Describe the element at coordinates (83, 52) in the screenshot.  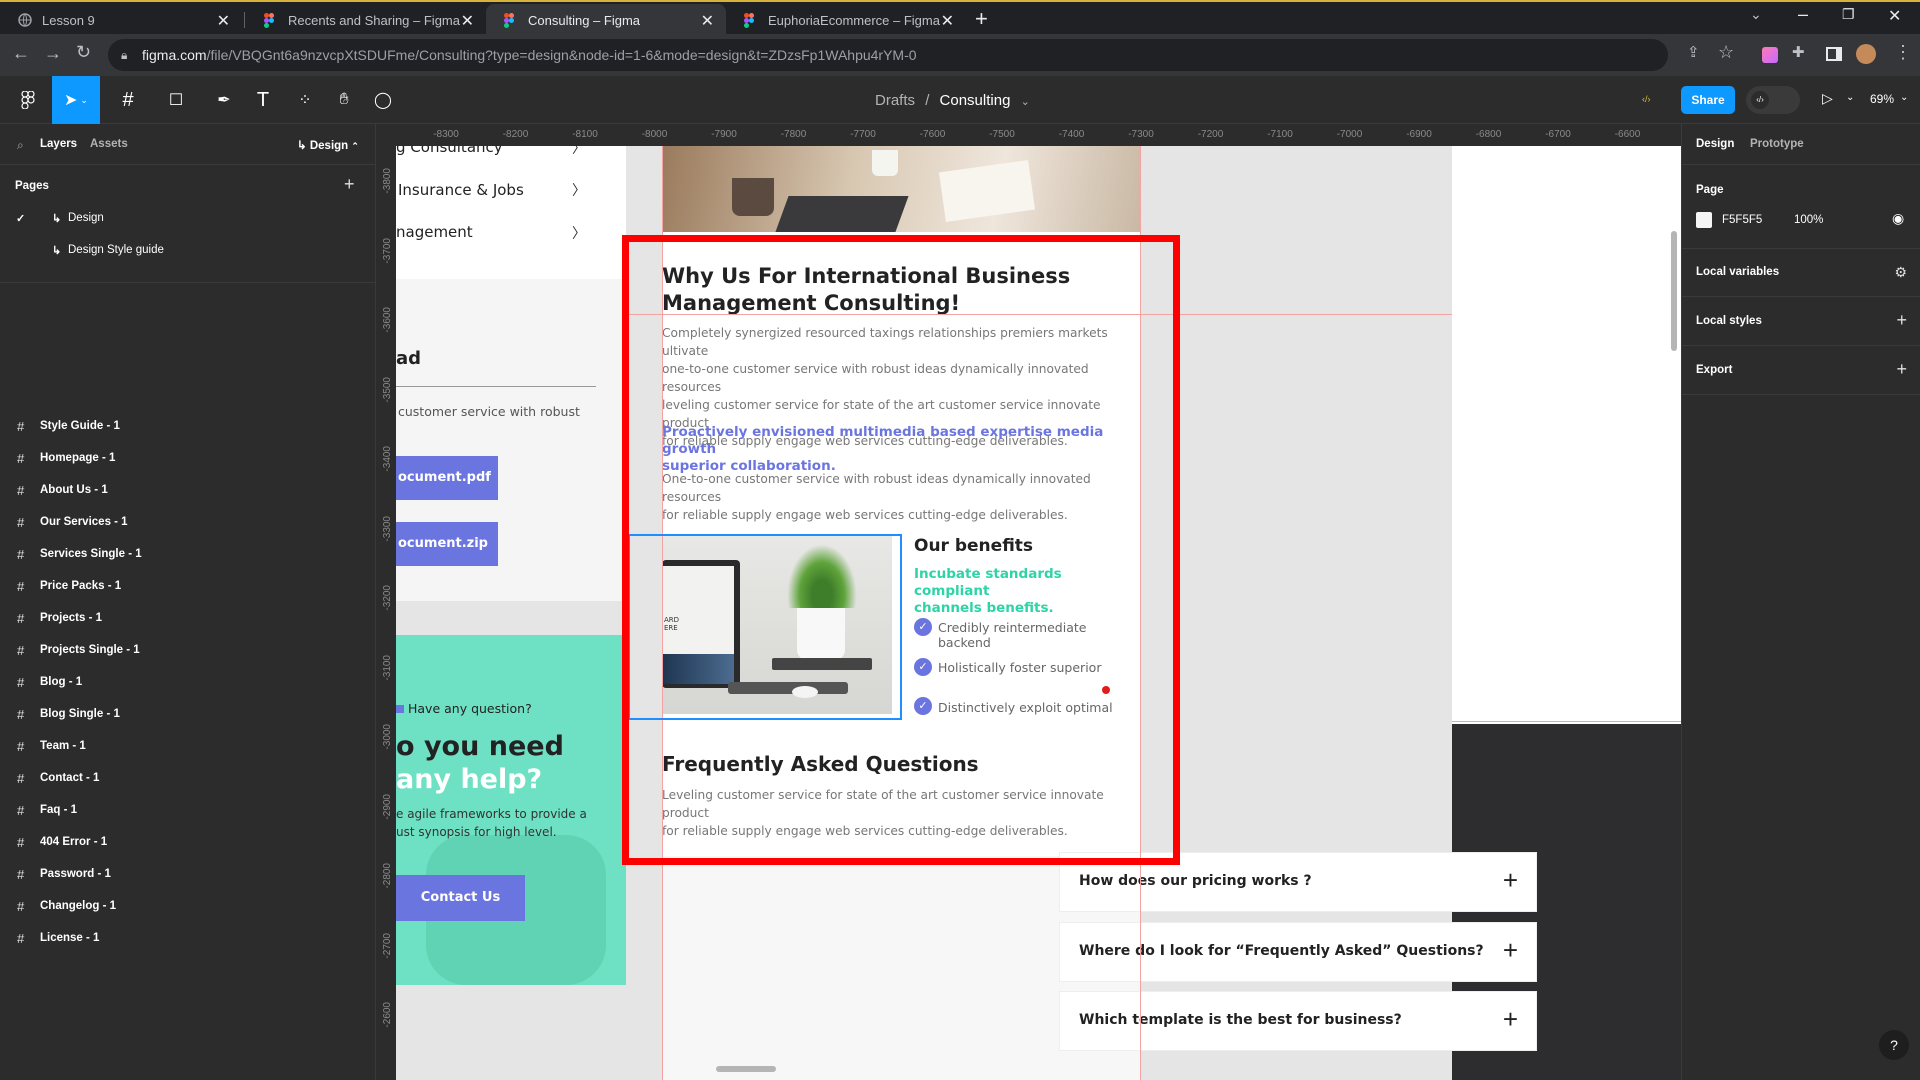
I see `reload-icon: ↻` at that location.